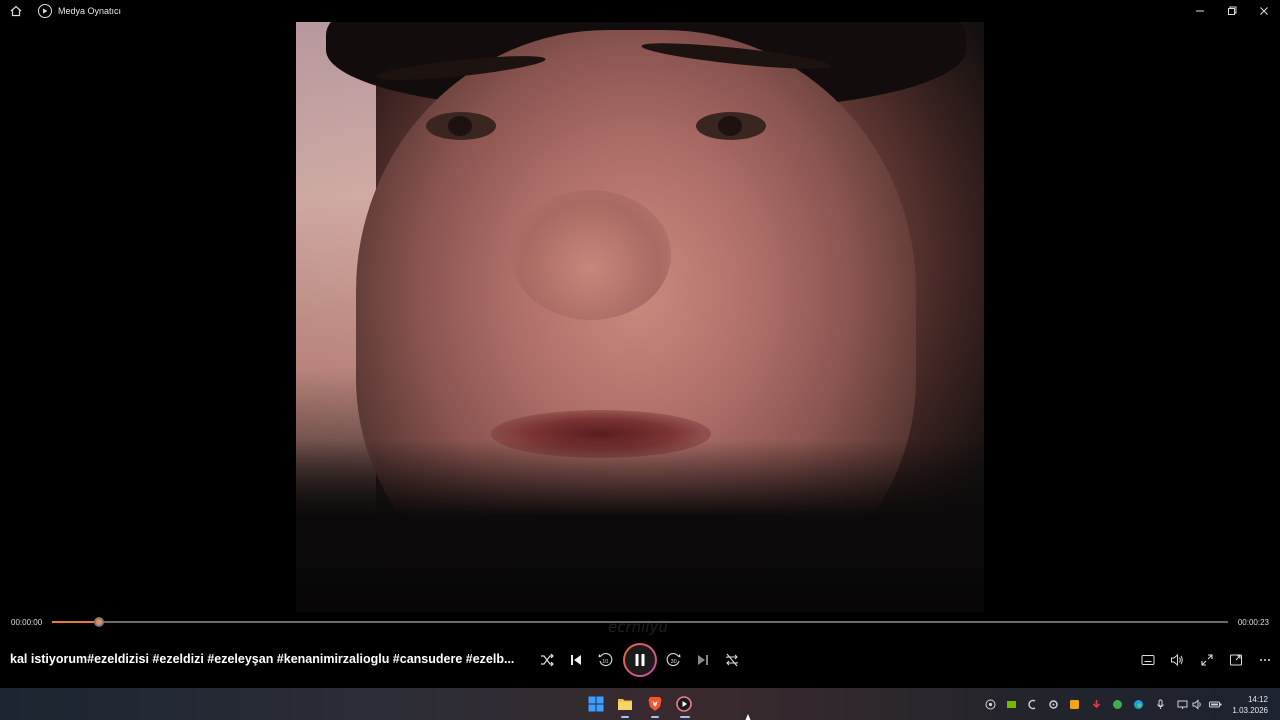  I want to click on tray-battery, so click(1215, 704).